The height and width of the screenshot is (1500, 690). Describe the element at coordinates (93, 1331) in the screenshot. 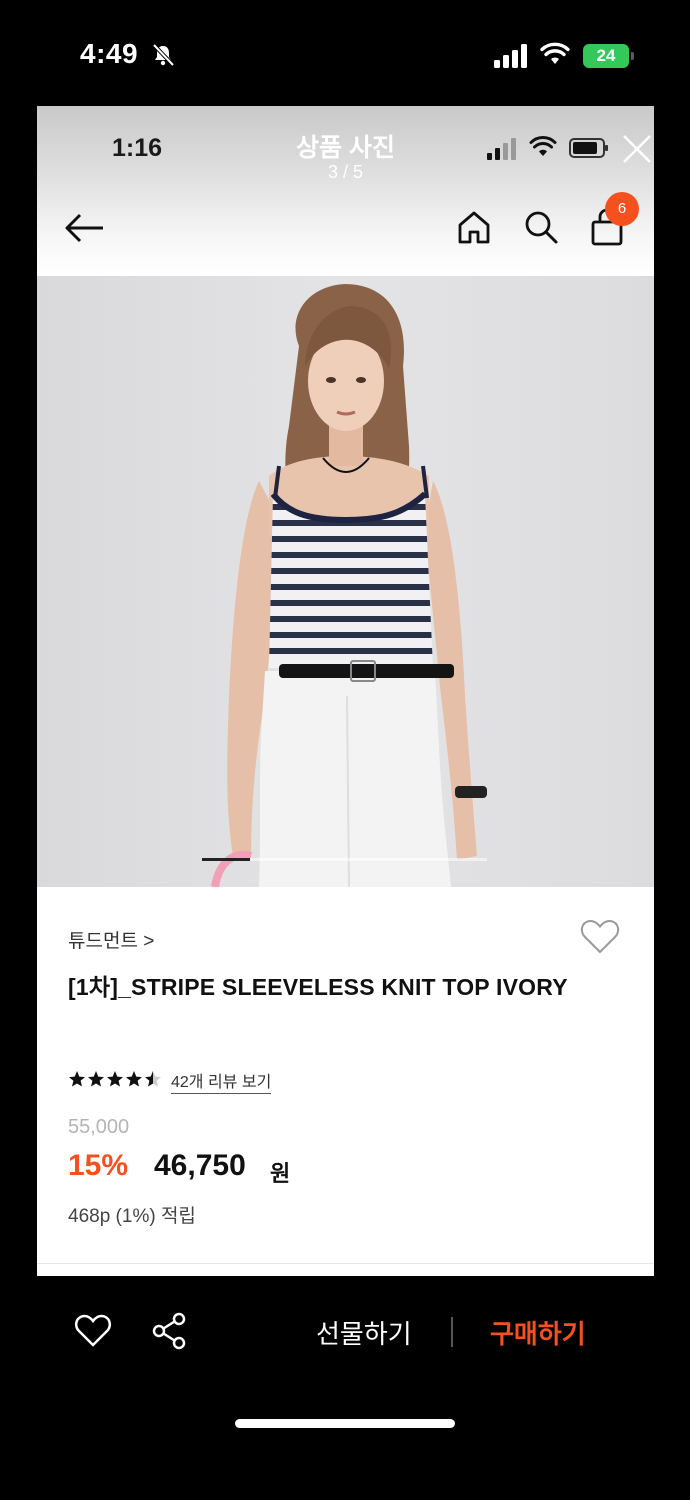

I see `heart-icon` at that location.